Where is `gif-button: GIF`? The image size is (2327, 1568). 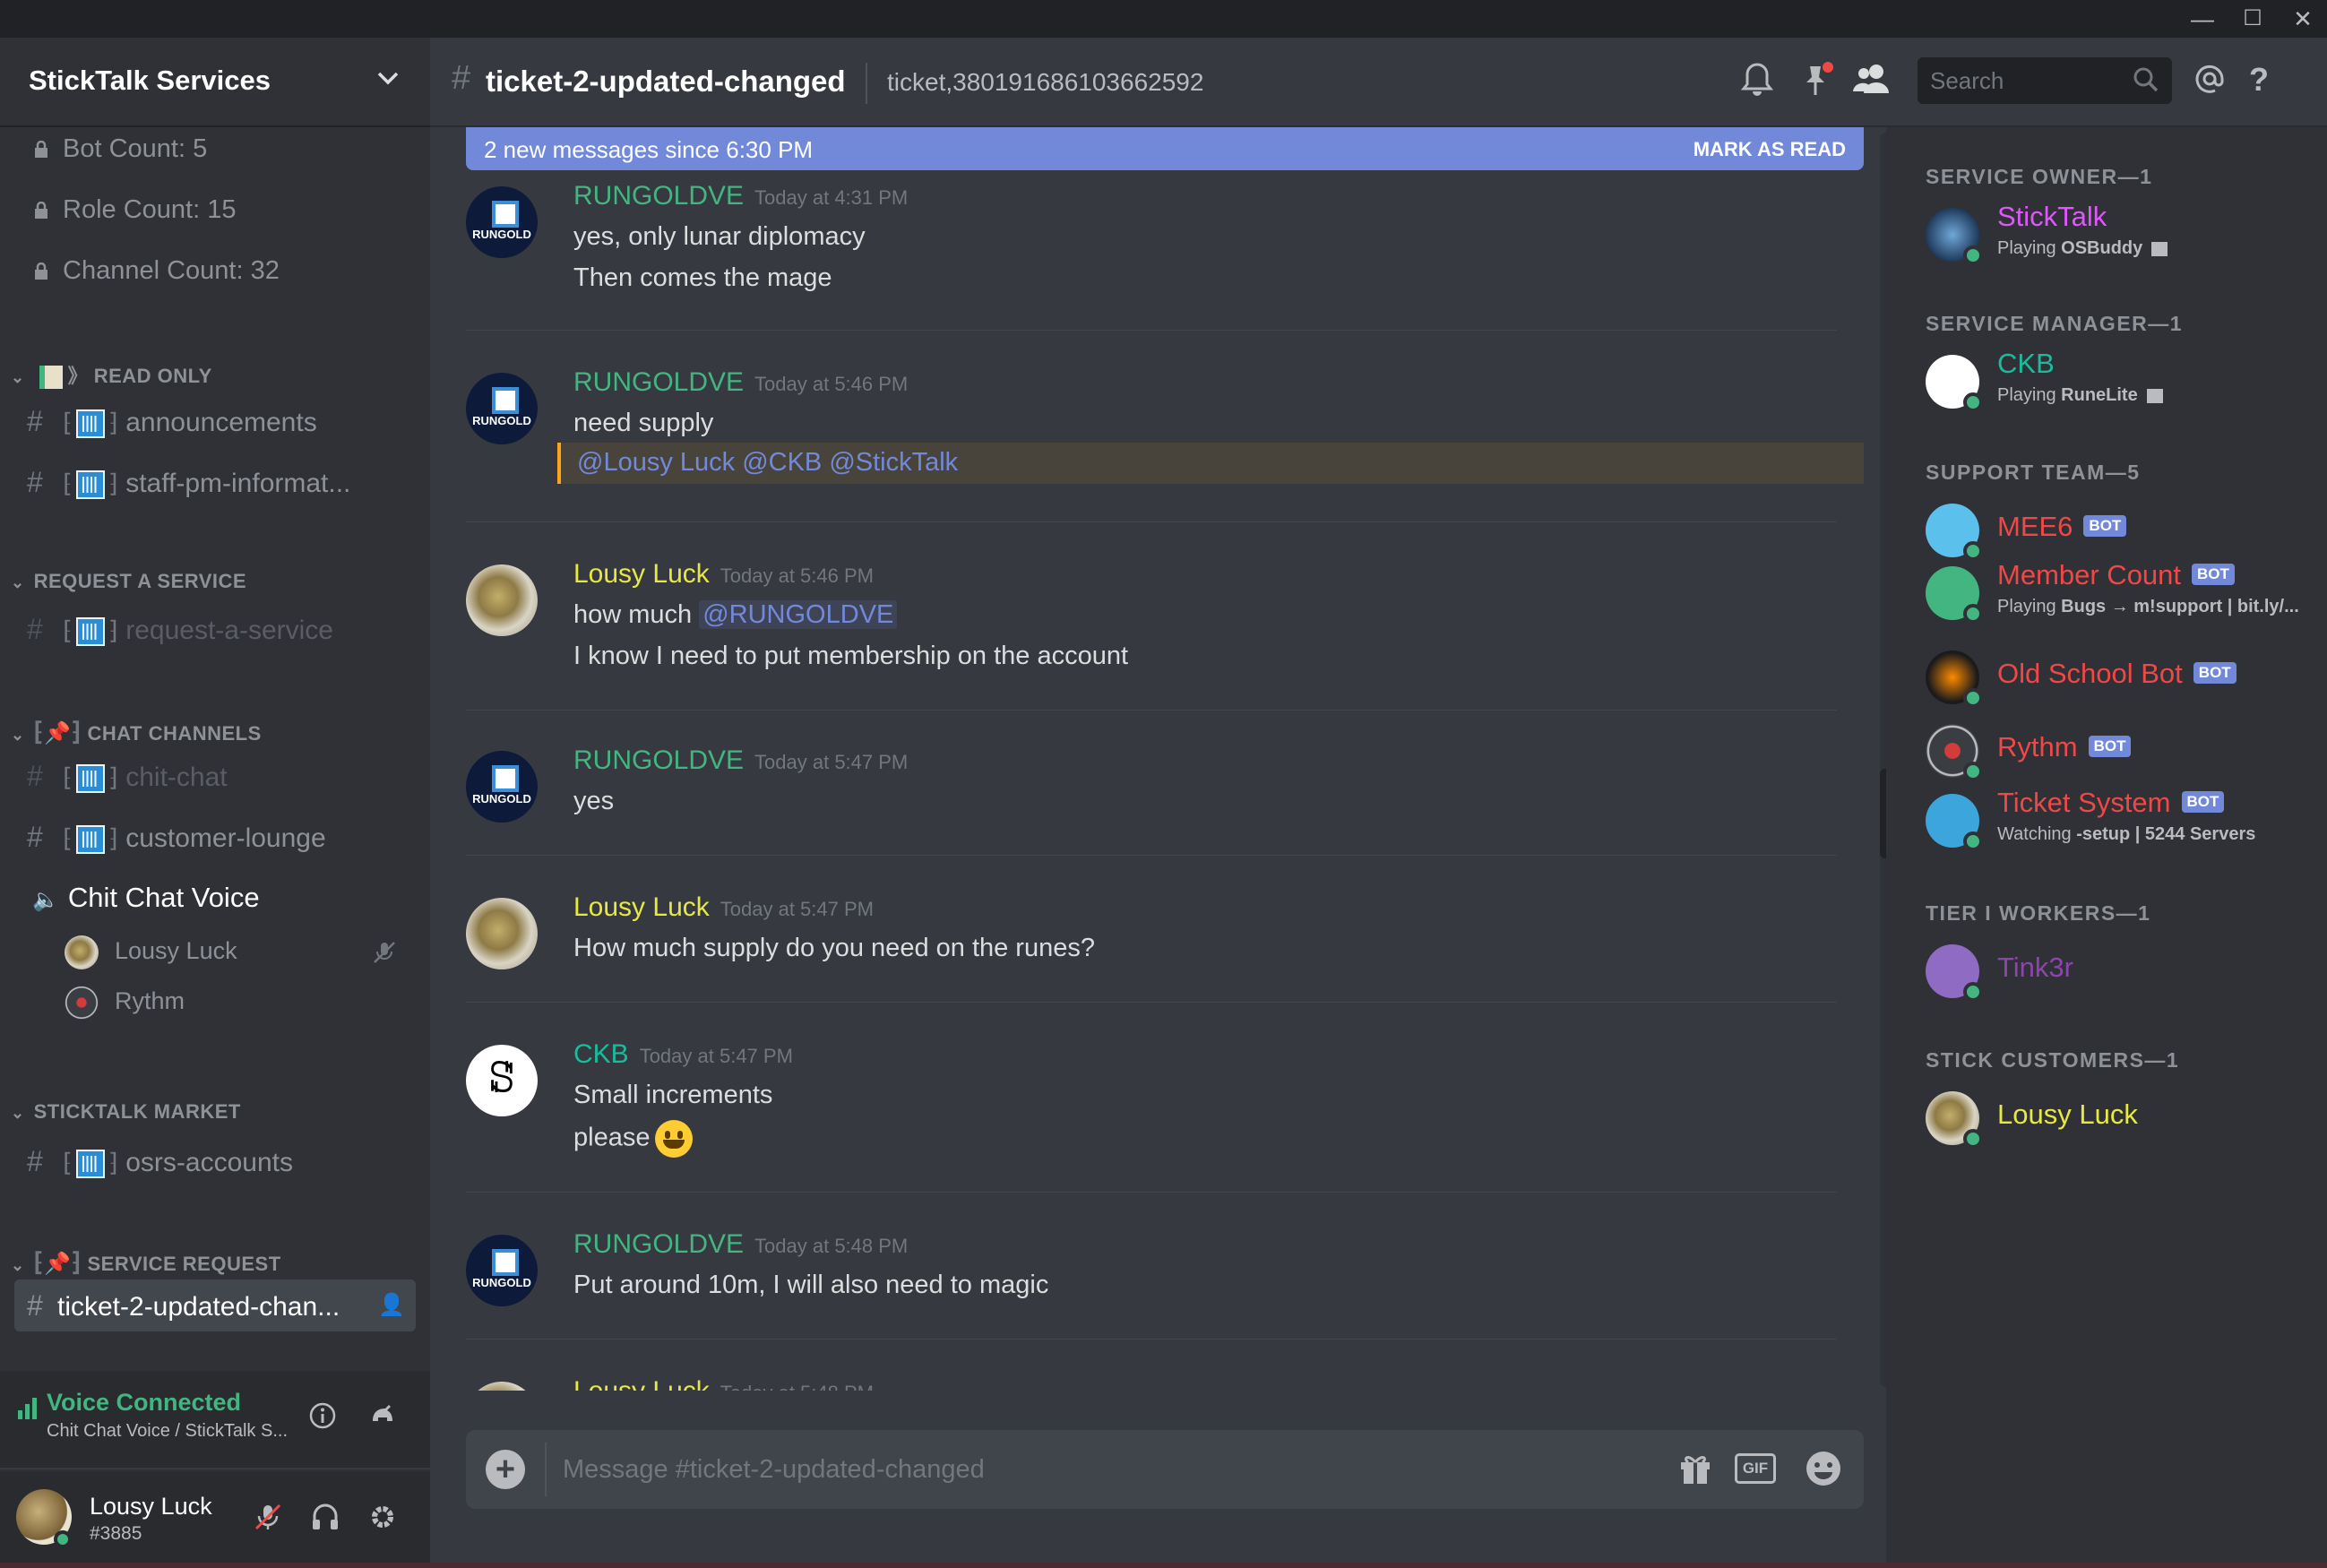
gif-button: GIF is located at coordinates (1755, 1468).